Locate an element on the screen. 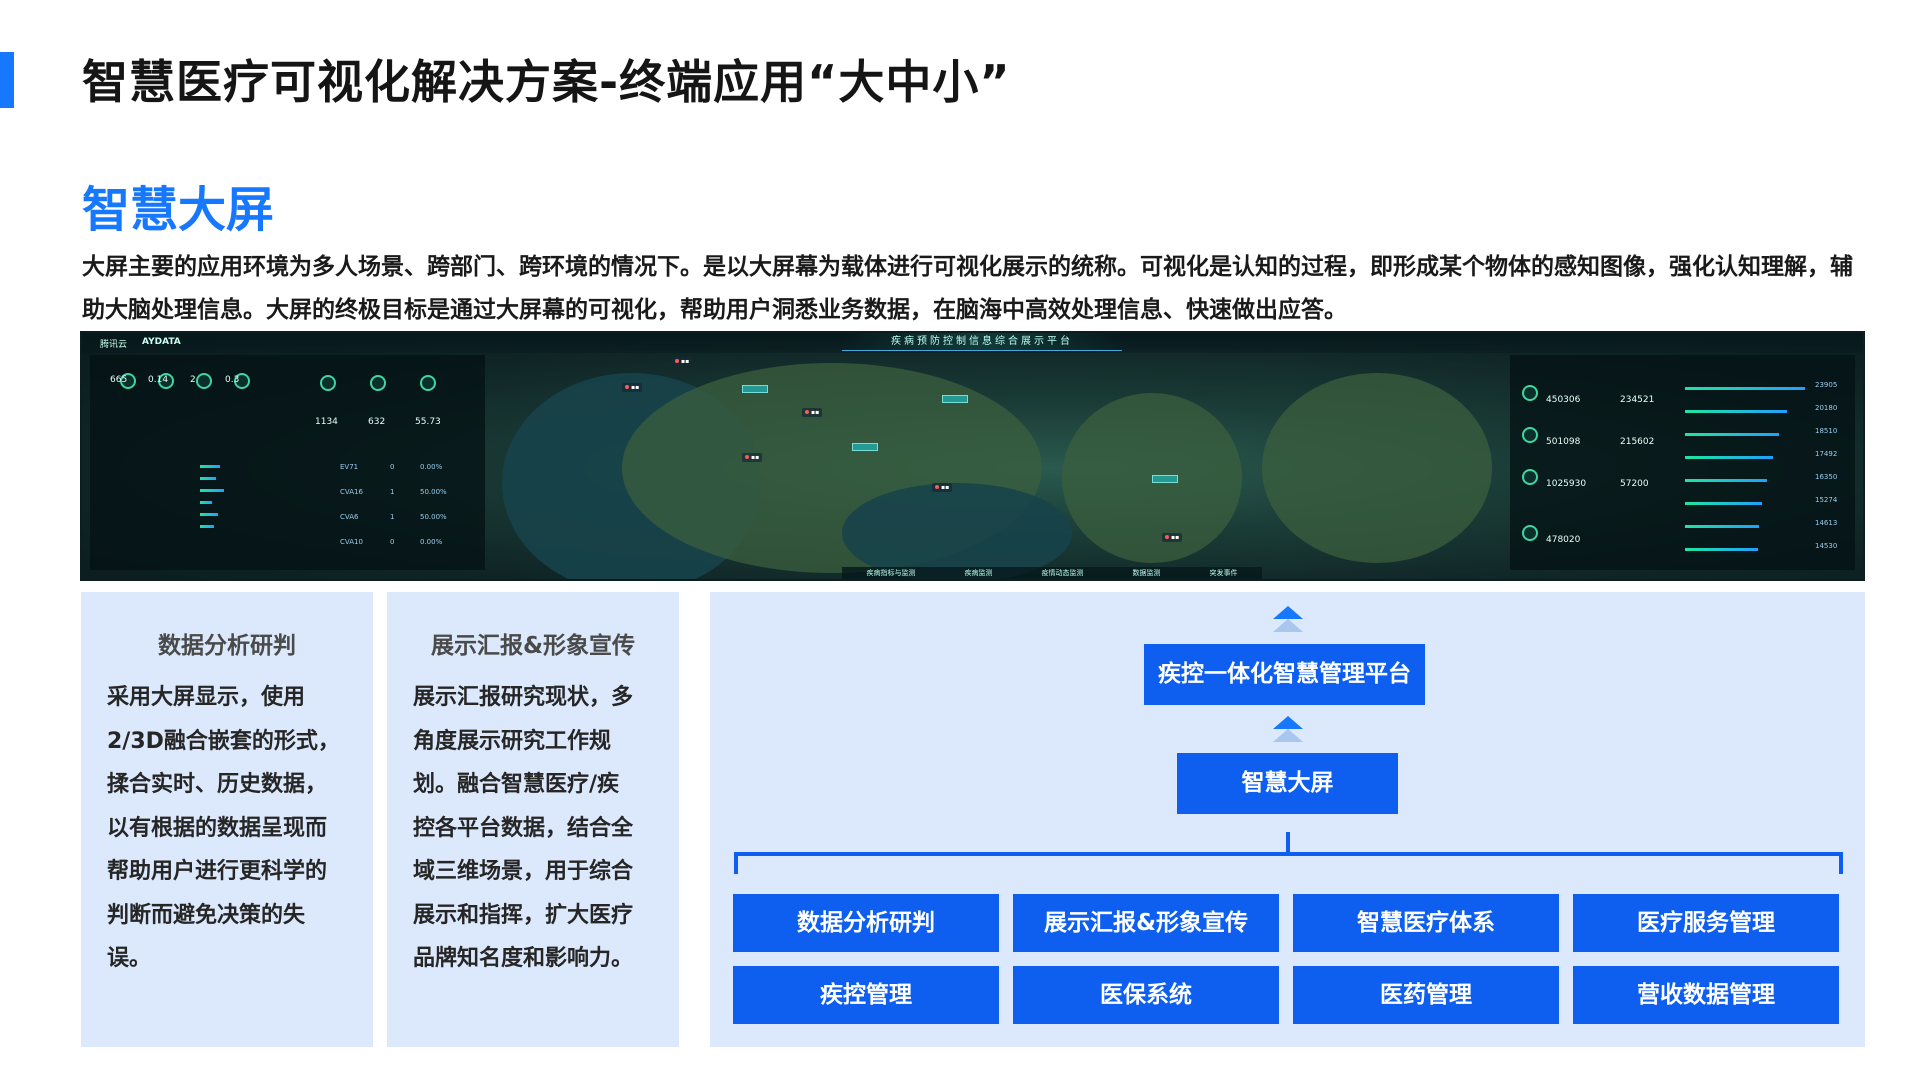 The height and width of the screenshot is (1080, 1920). module-box: 智慧医疗体系 is located at coordinates (1426, 923).